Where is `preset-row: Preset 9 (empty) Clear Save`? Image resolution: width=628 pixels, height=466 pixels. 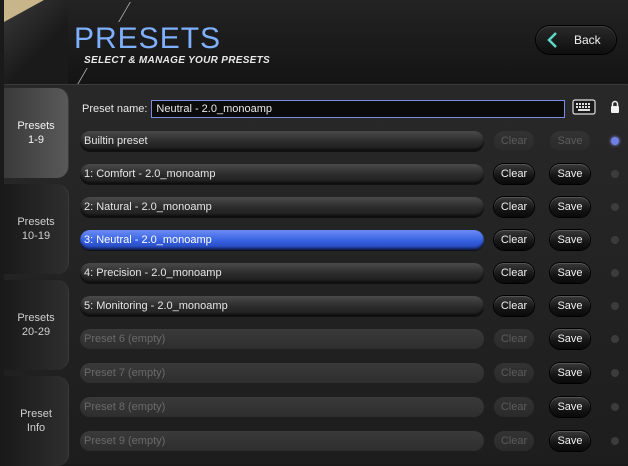
preset-row: Preset 9 (empty) Clear Save is located at coordinates (352, 442).